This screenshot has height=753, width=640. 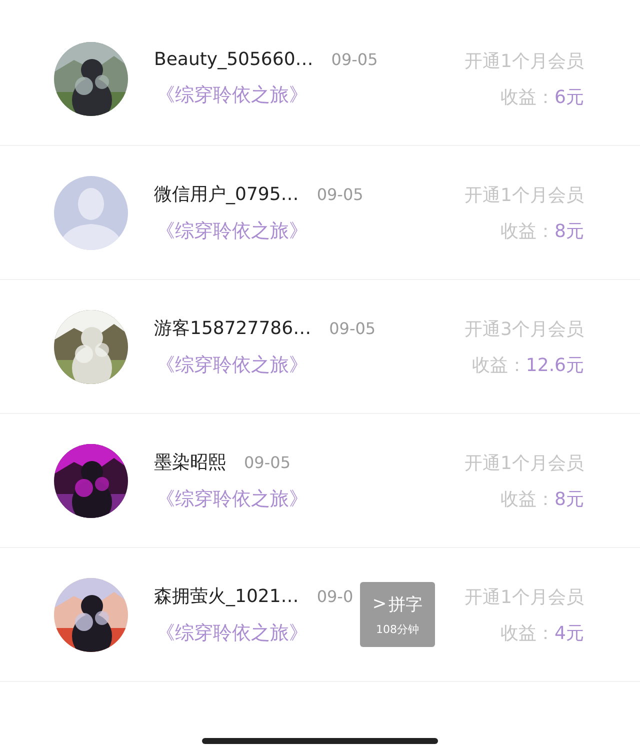 I want to click on user-name: 墨染昭熙, so click(x=190, y=462).